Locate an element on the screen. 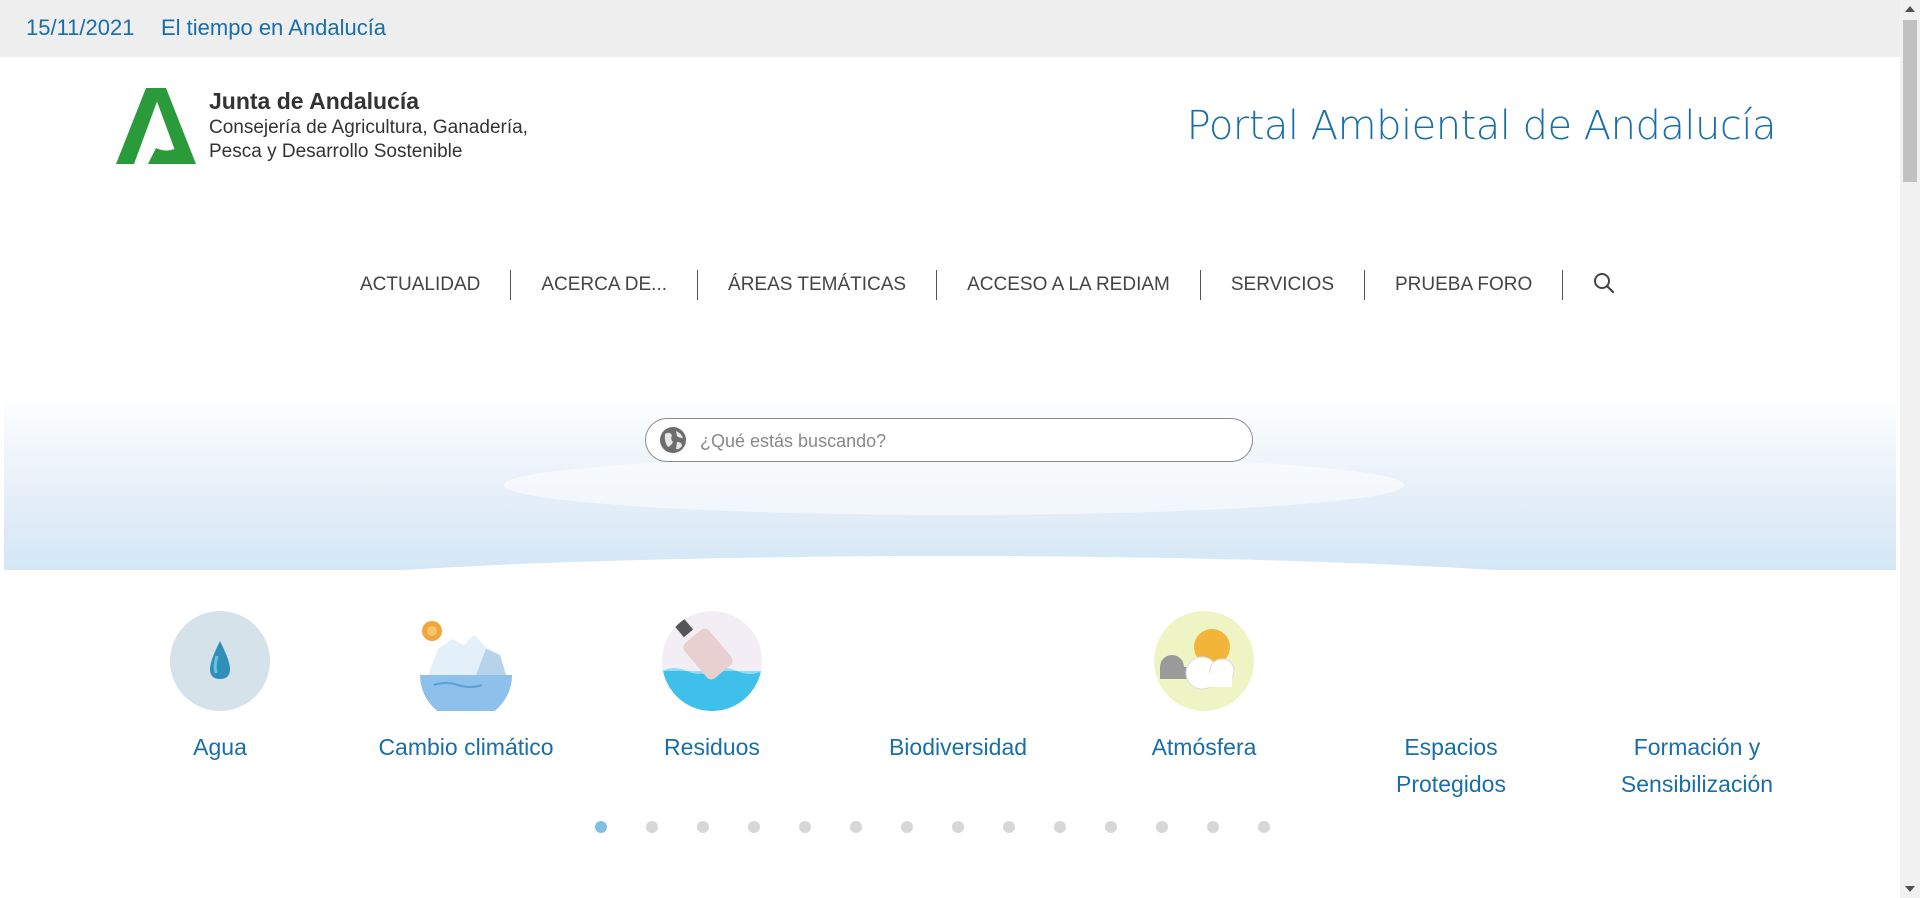 The image size is (1920, 898). category-label: Espacios Protegidos is located at coordinates (1451, 765).